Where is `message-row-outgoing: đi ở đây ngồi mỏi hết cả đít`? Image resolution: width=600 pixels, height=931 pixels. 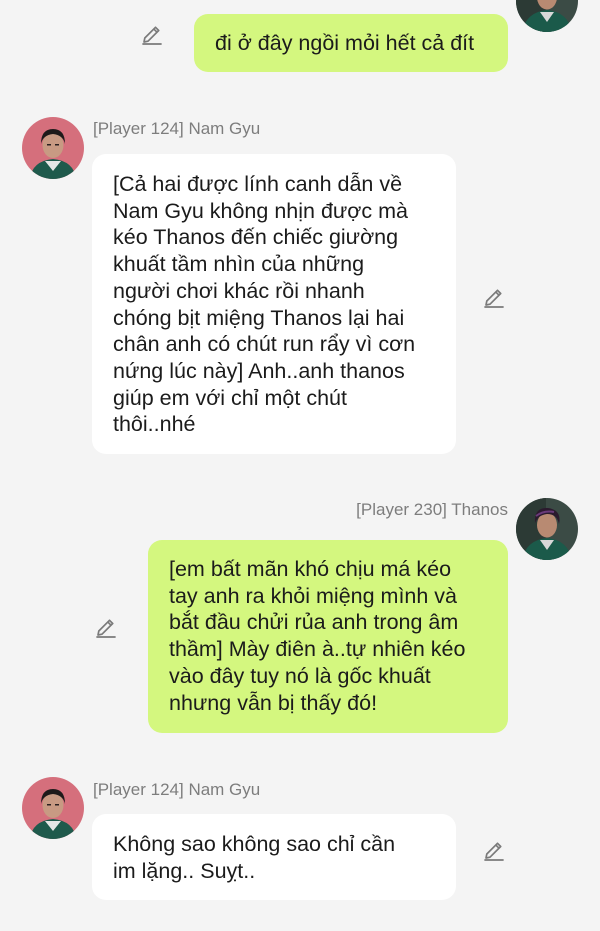 message-row-outgoing: đi ở đây ngồi mỏi hết cả đít is located at coordinates (300, 40).